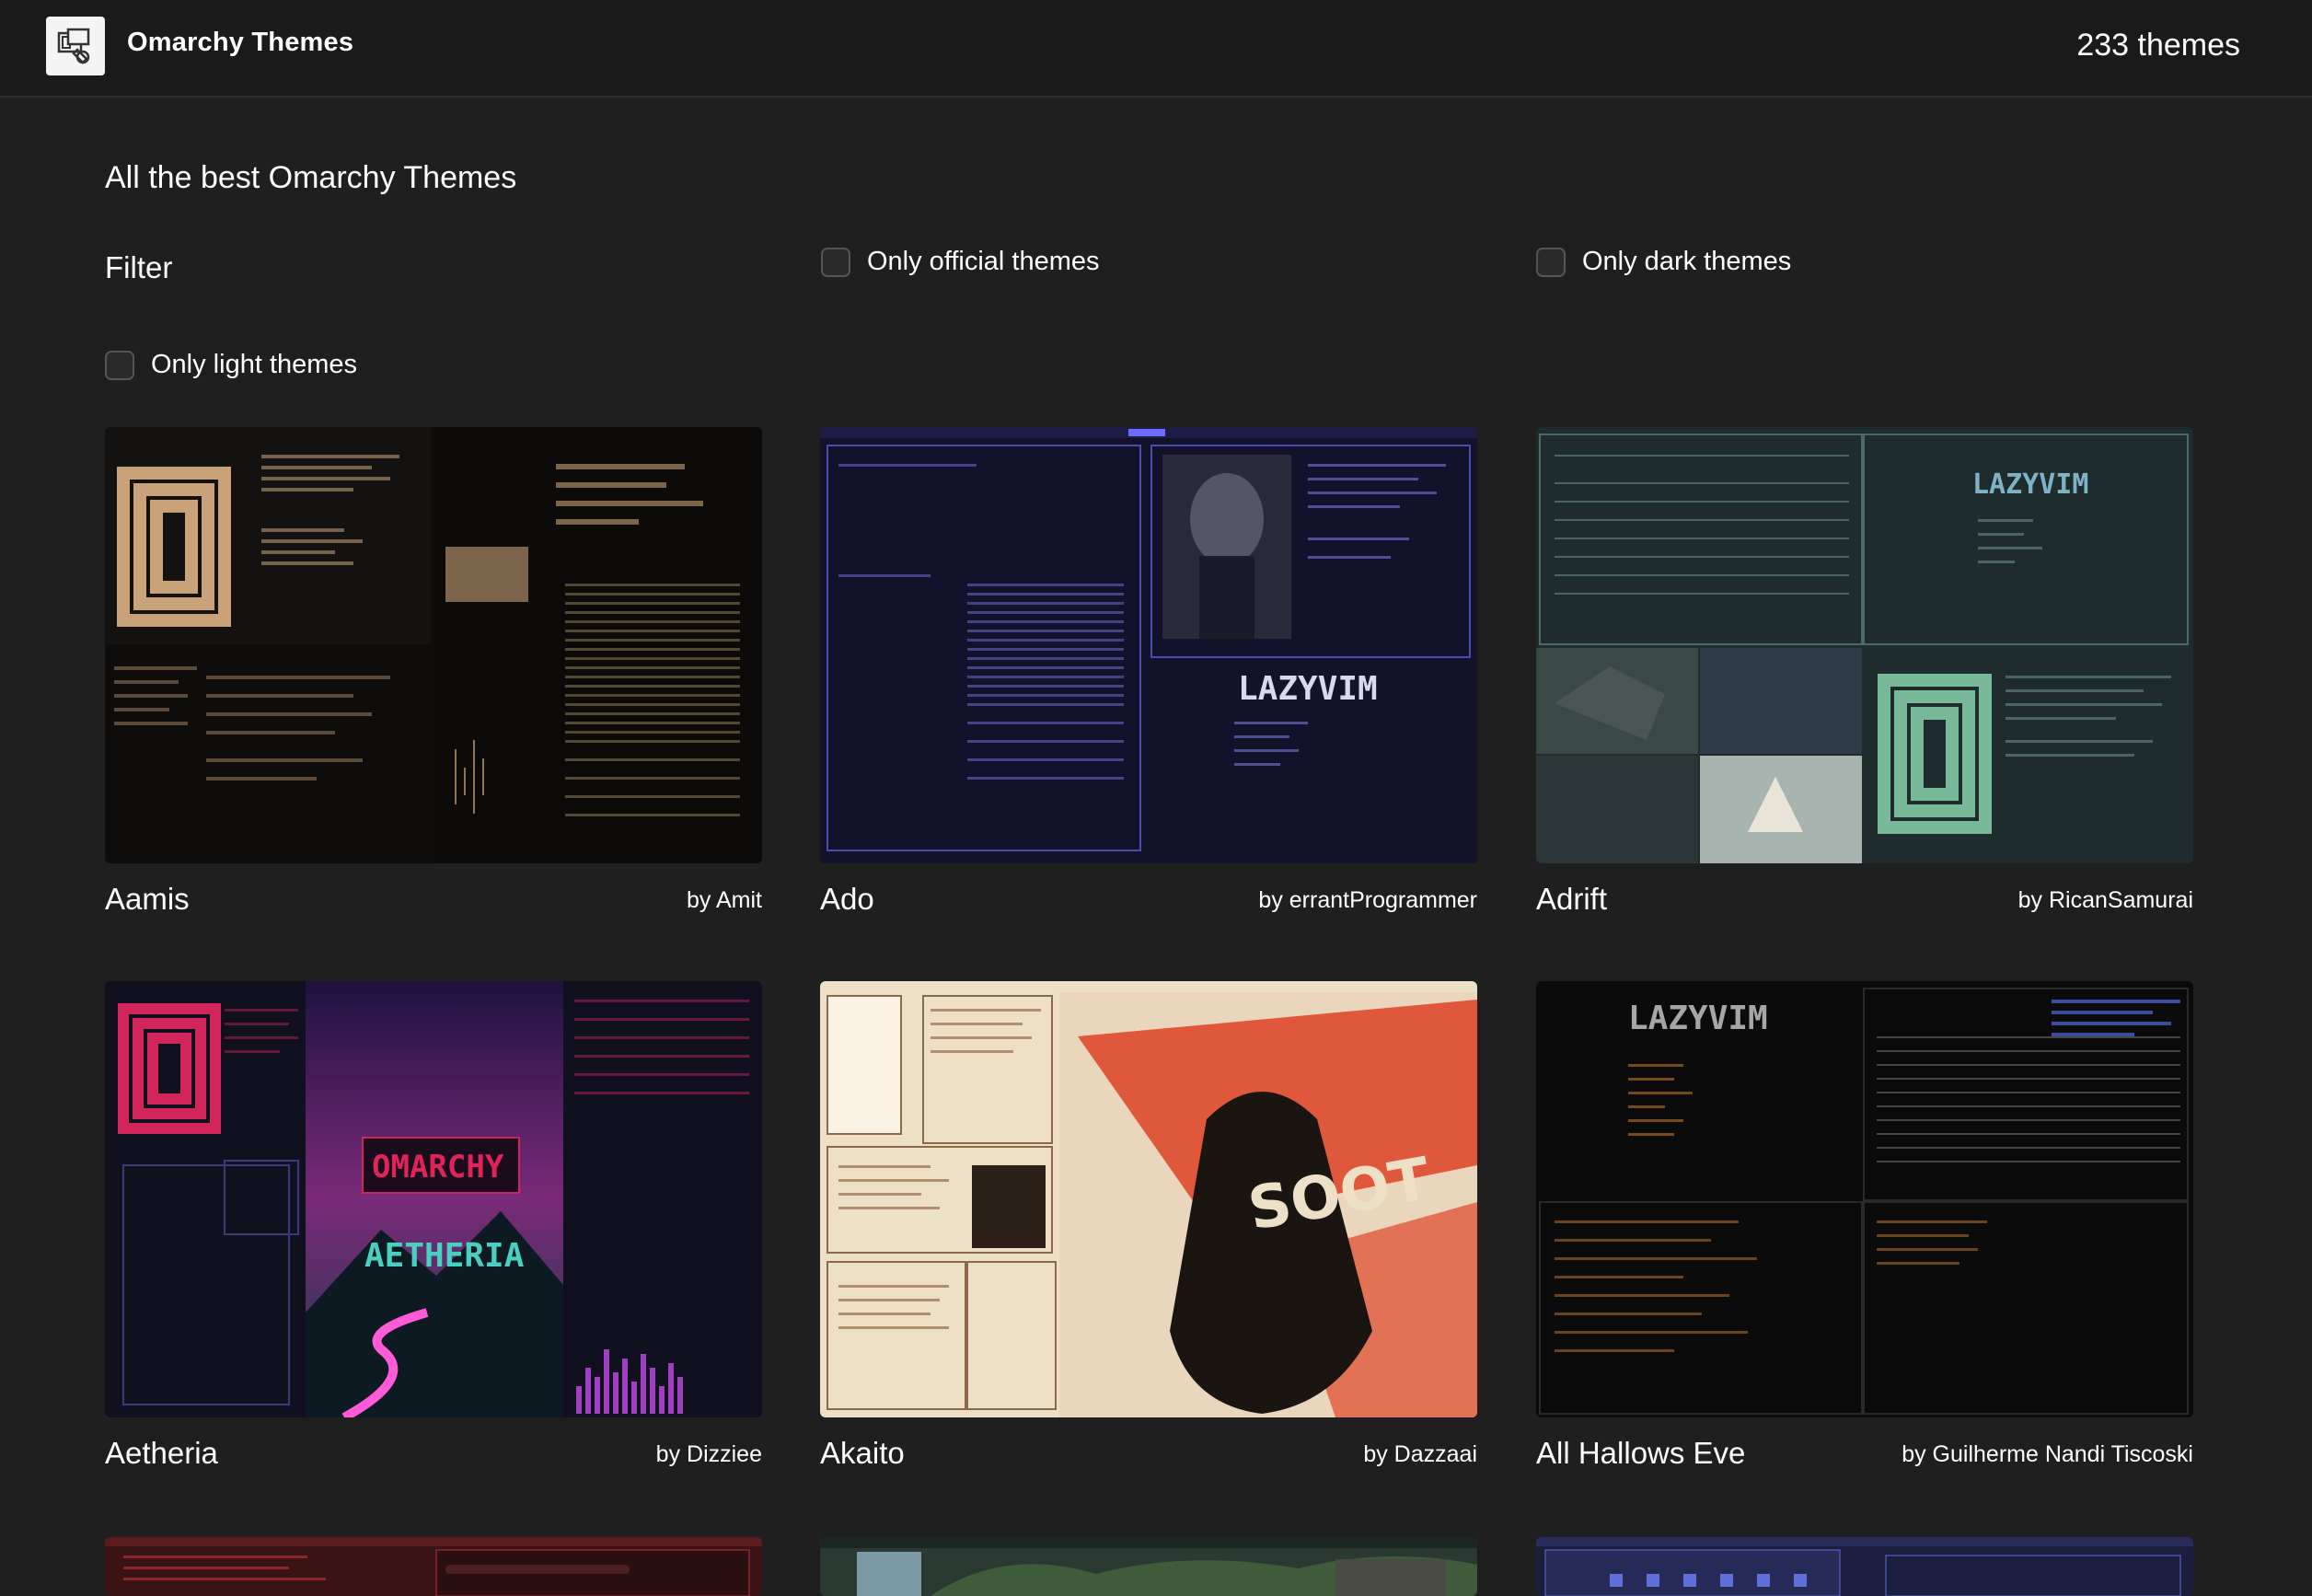 This screenshot has width=2312, height=1596. What do you see at coordinates (2048, 1454) in the screenshot?
I see `theme-author: by Guilherme Nandi Tiscoski` at bounding box center [2048, 1454].